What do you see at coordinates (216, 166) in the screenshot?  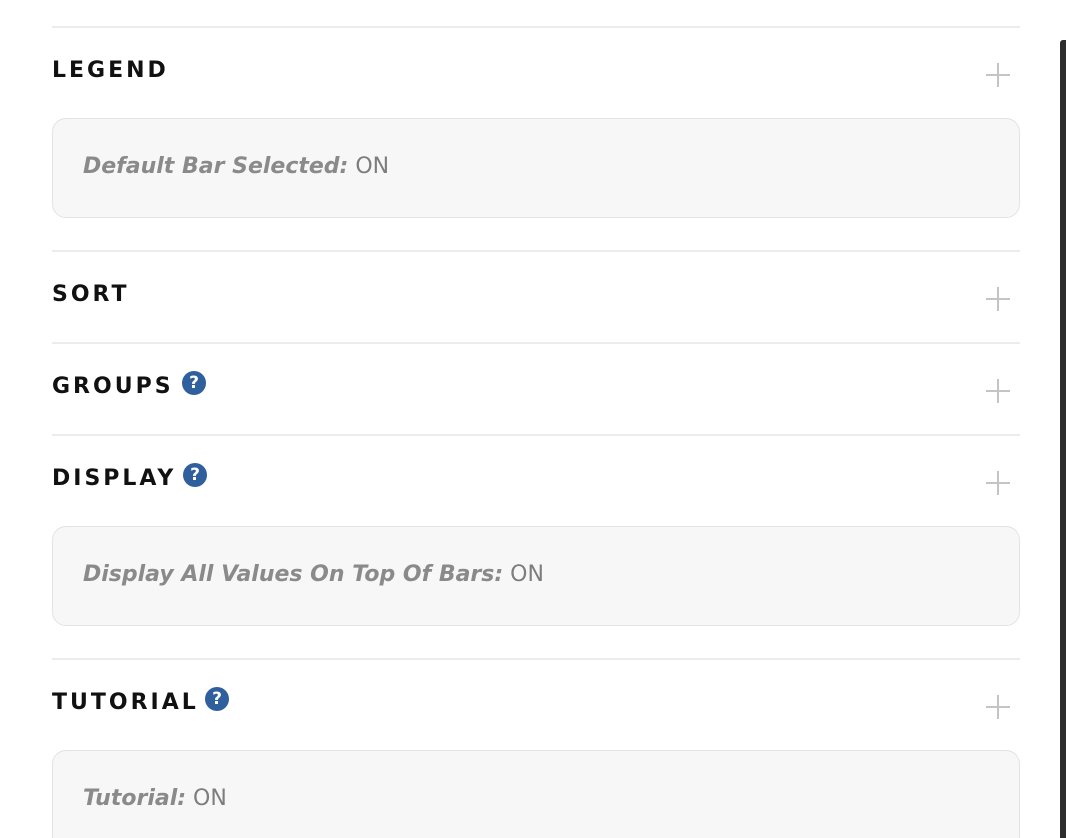 I see `legend-summary-key: Default Bar Selected:` at bounding box center [216, 166].